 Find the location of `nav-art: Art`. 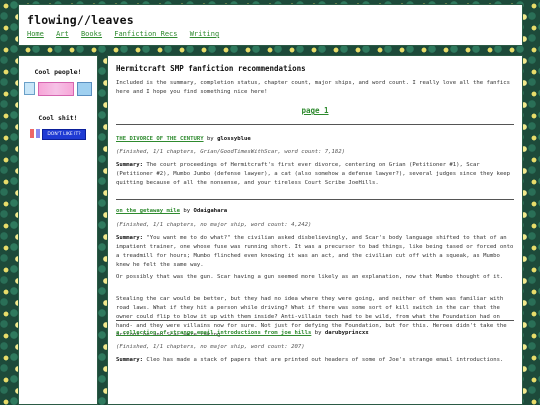

nav-art: Art is located at coordinates (62, 34).